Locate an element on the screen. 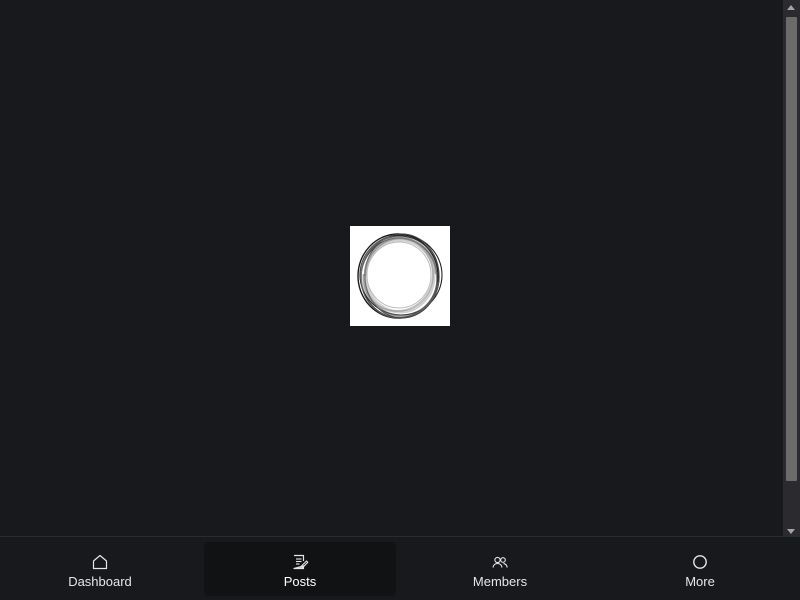 The image size is (800, 600). loading-spinner-icon is located at coordinates (400, 276).